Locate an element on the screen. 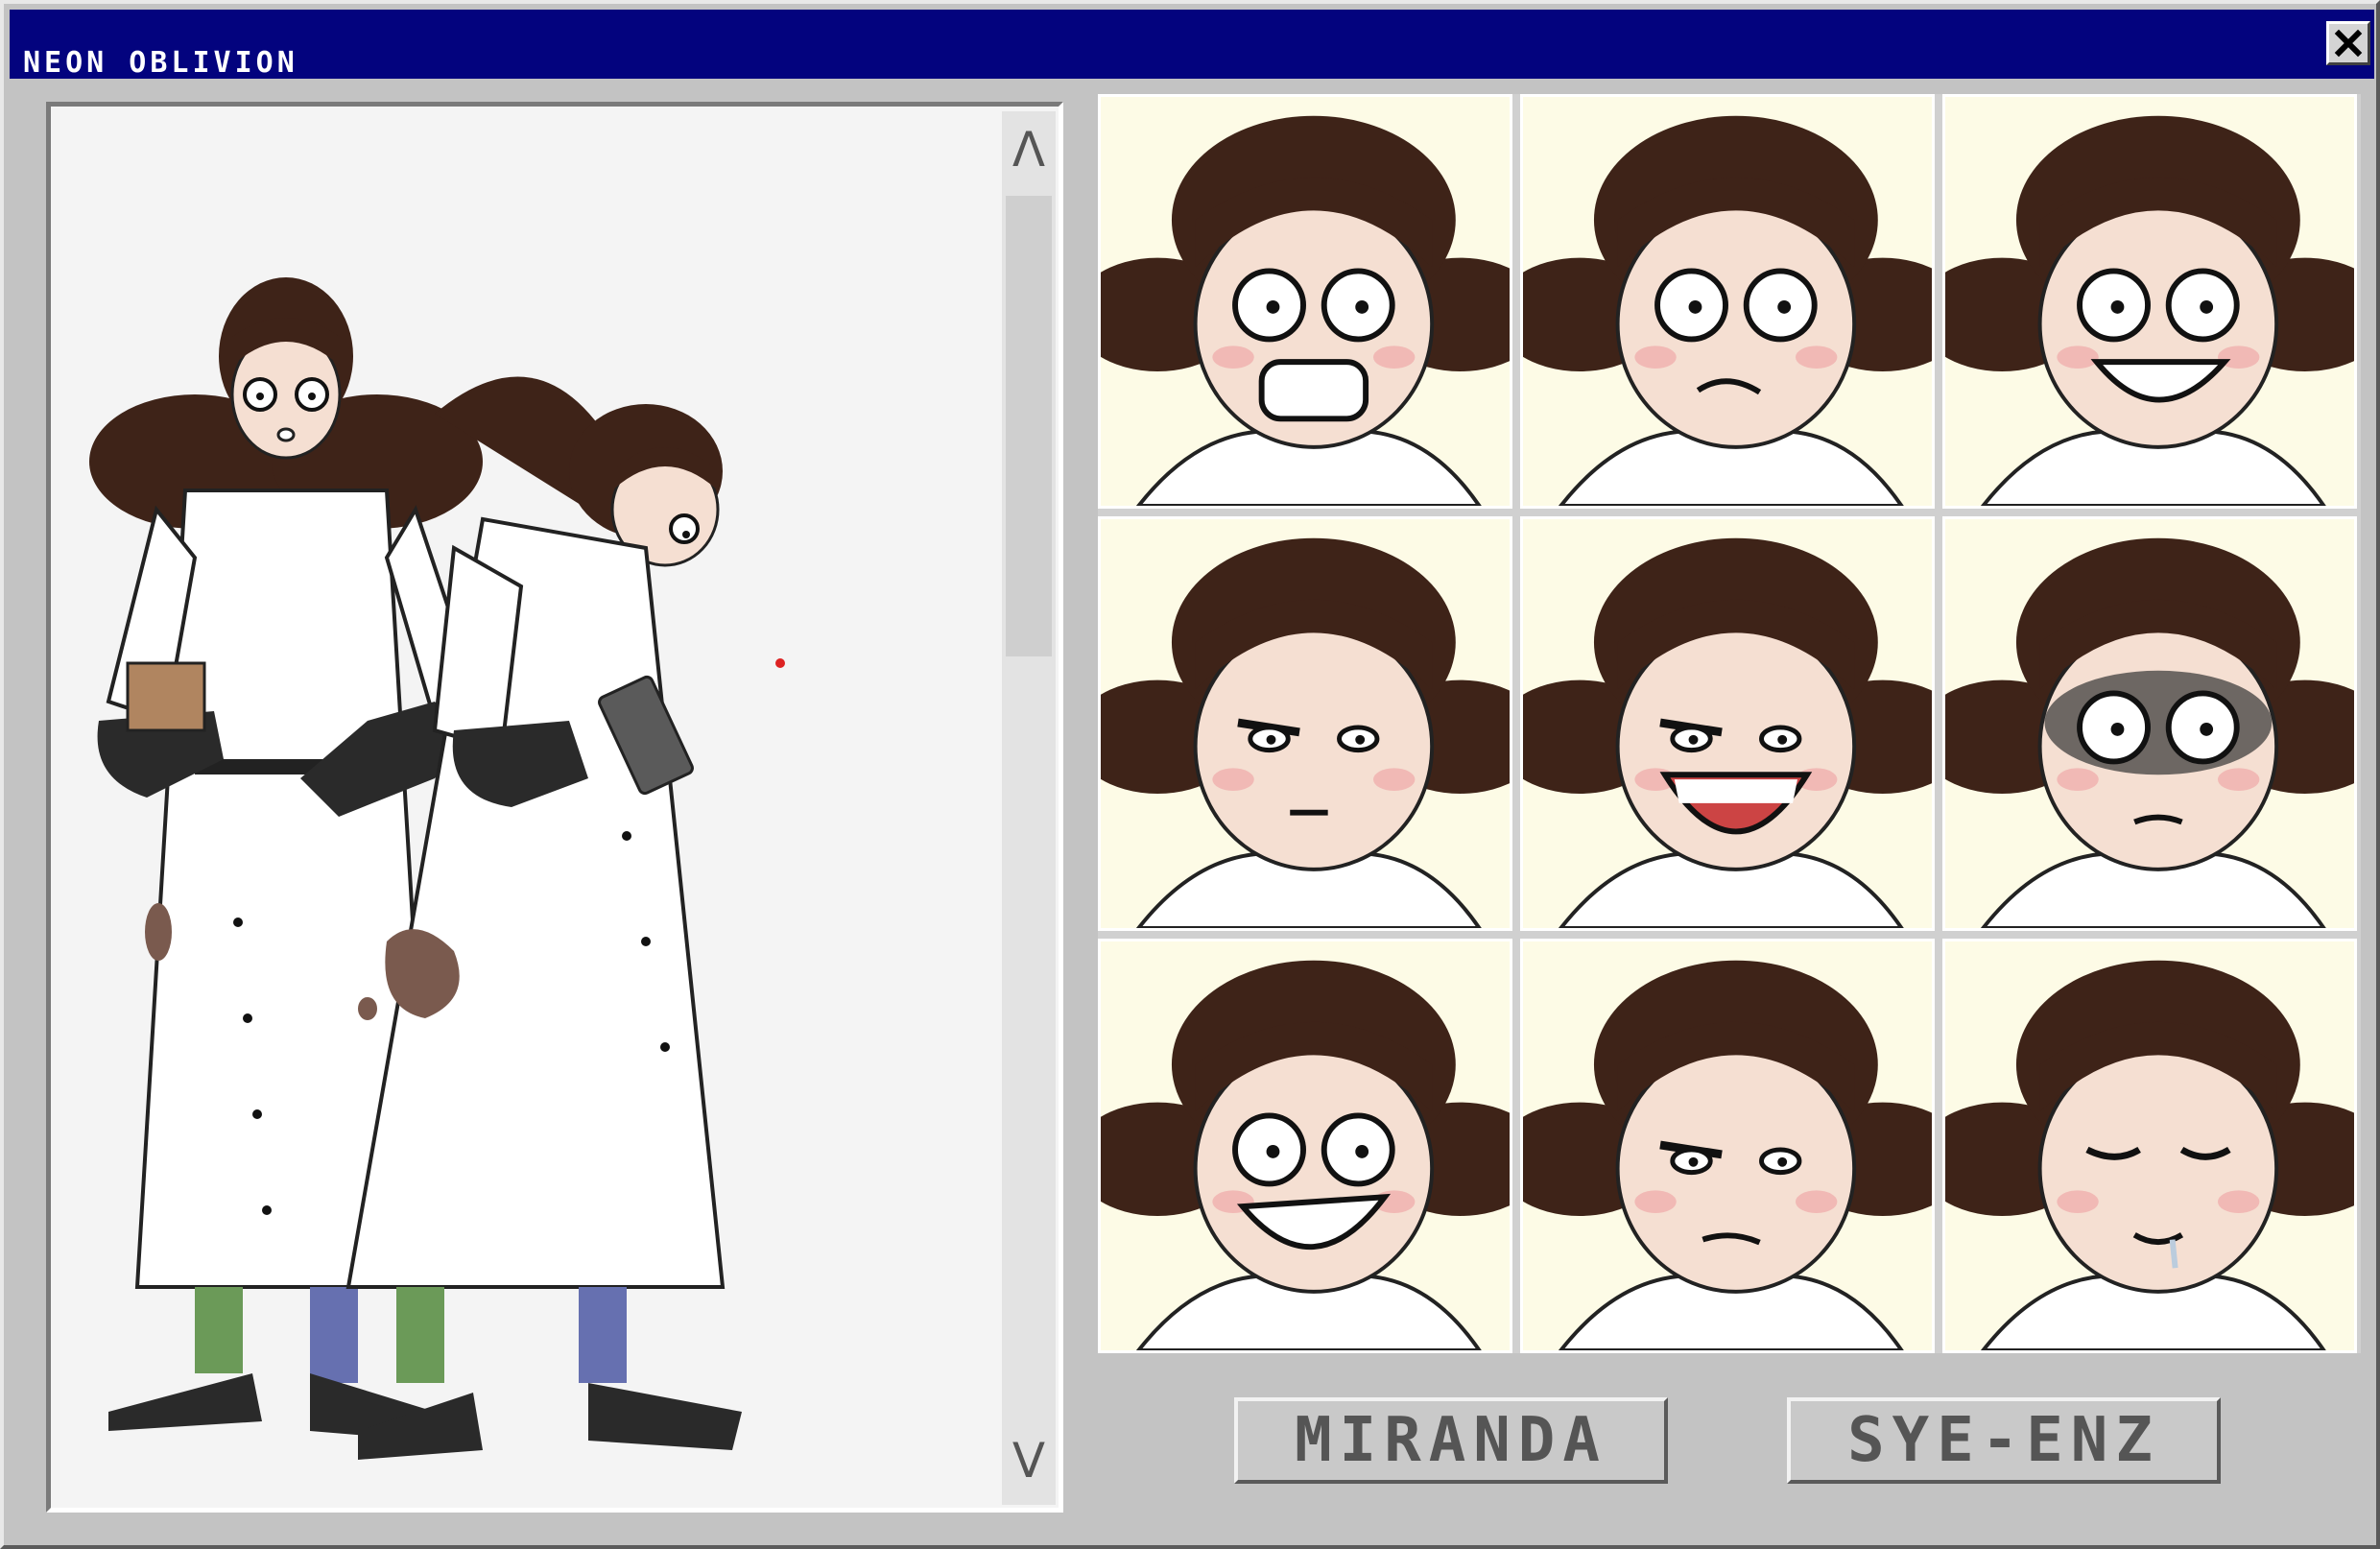 The width and height of the screenshot is (2380, 1549). expression-portrait-laughing is located at coordinates (1727, 723).